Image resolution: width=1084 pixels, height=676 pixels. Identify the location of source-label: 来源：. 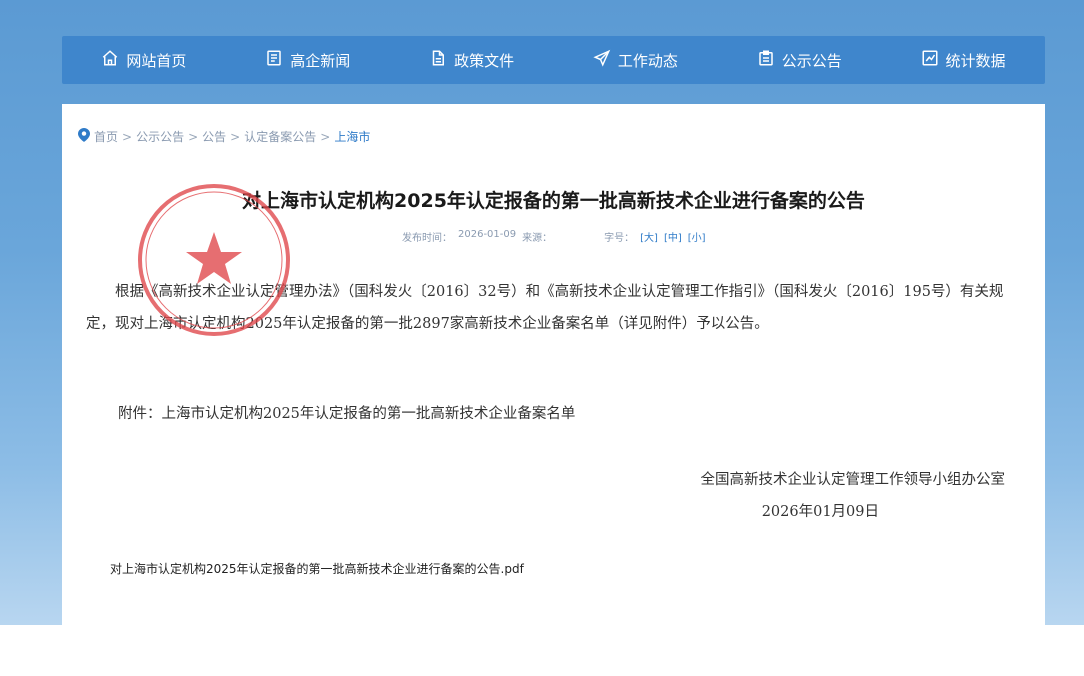
(537, 238).